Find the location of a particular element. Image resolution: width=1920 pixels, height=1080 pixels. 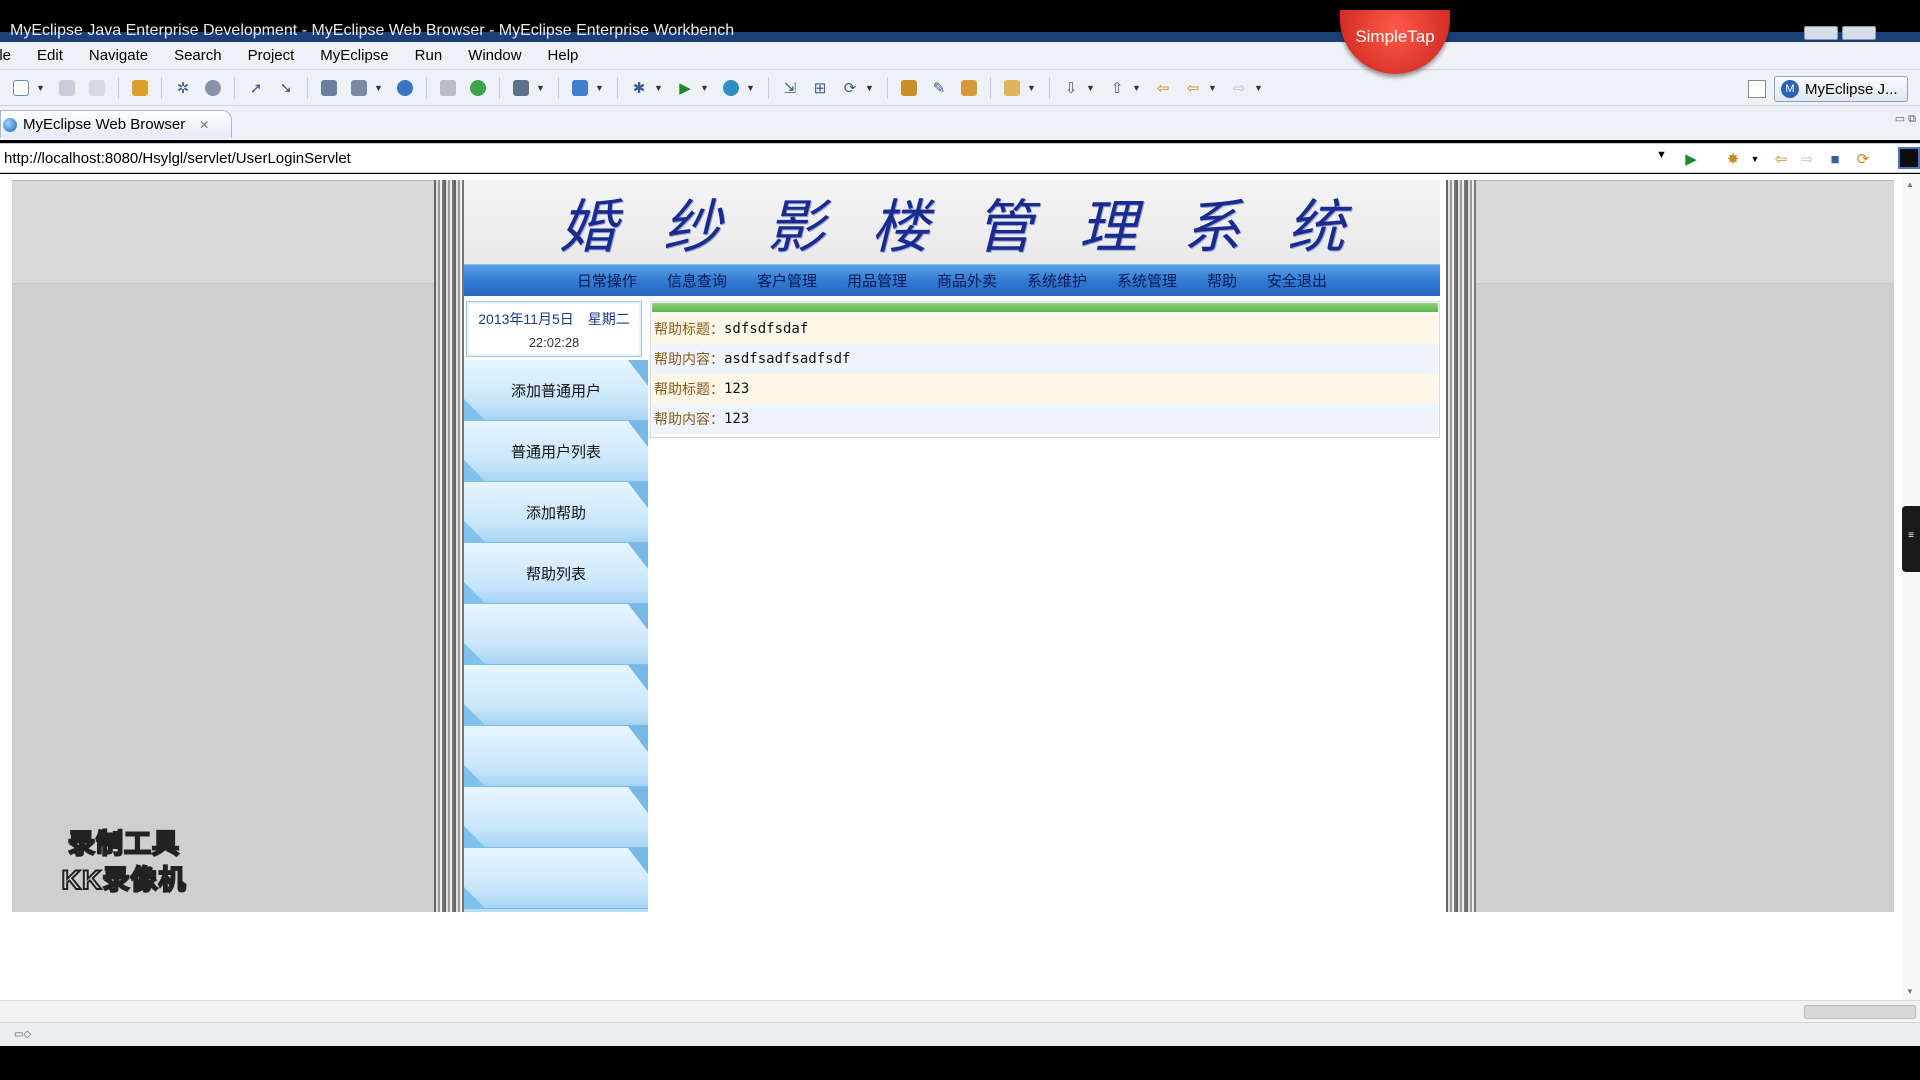

web-globe-icon is located at coordinates (405, 88).